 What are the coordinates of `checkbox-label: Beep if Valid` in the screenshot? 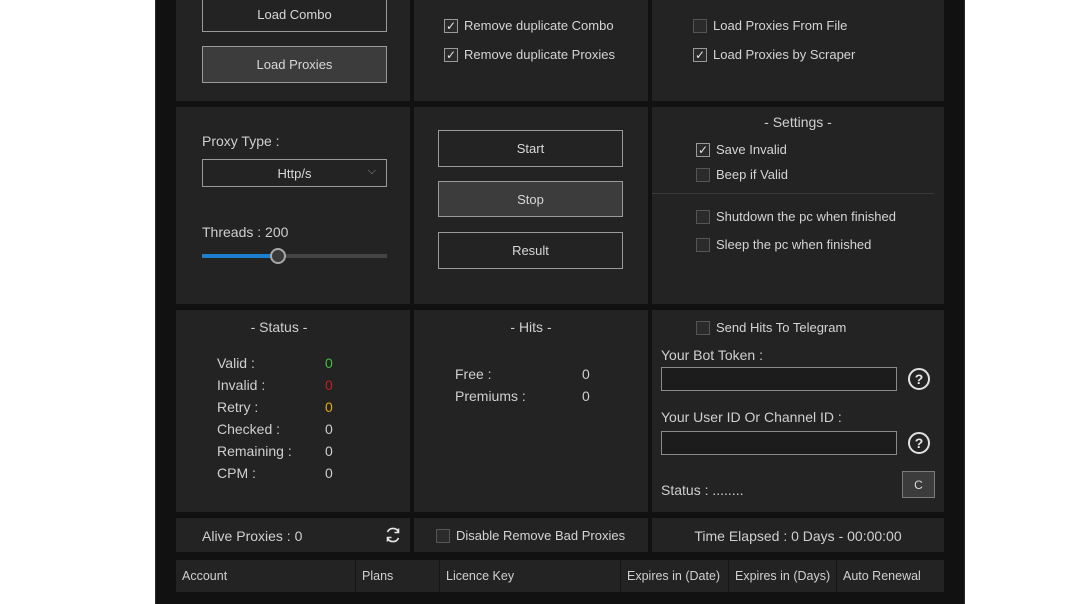 It's located at (752, 174).